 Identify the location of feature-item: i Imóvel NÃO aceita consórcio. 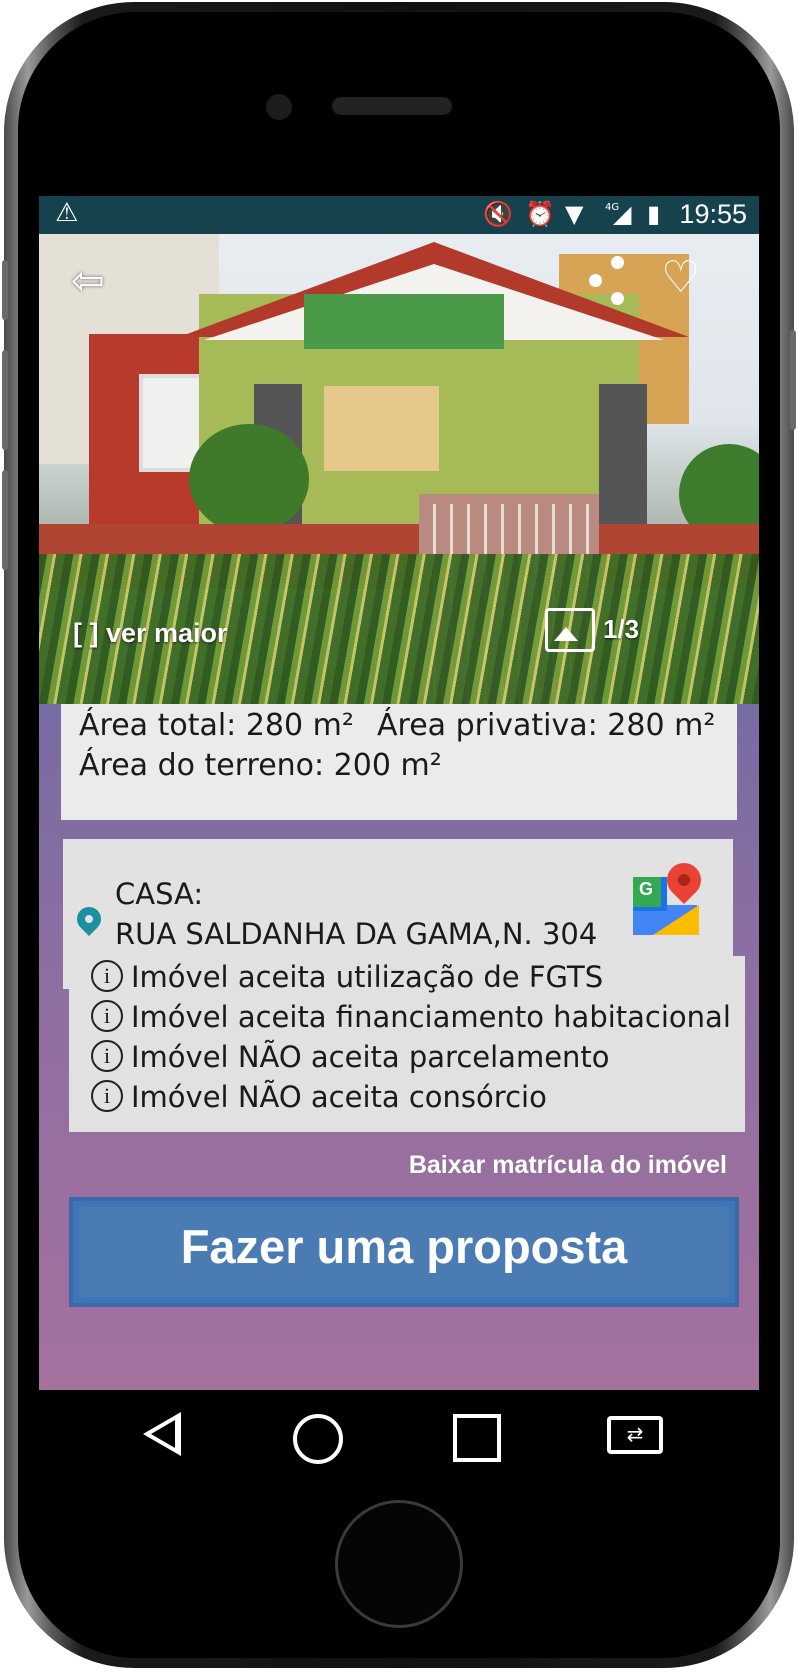
(407, 1098).